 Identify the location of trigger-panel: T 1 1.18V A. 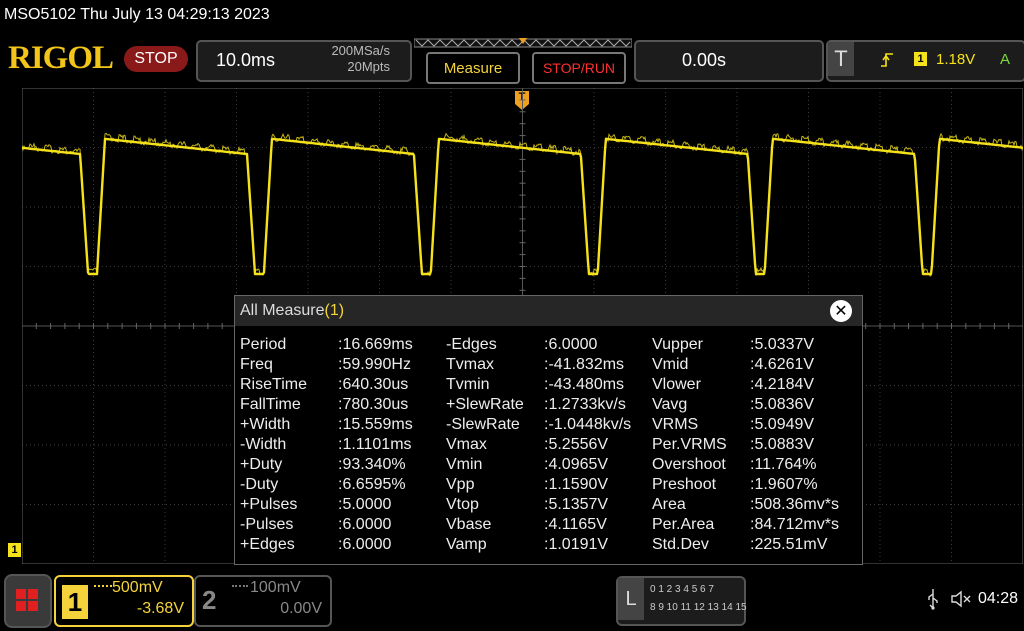
(925, 61).